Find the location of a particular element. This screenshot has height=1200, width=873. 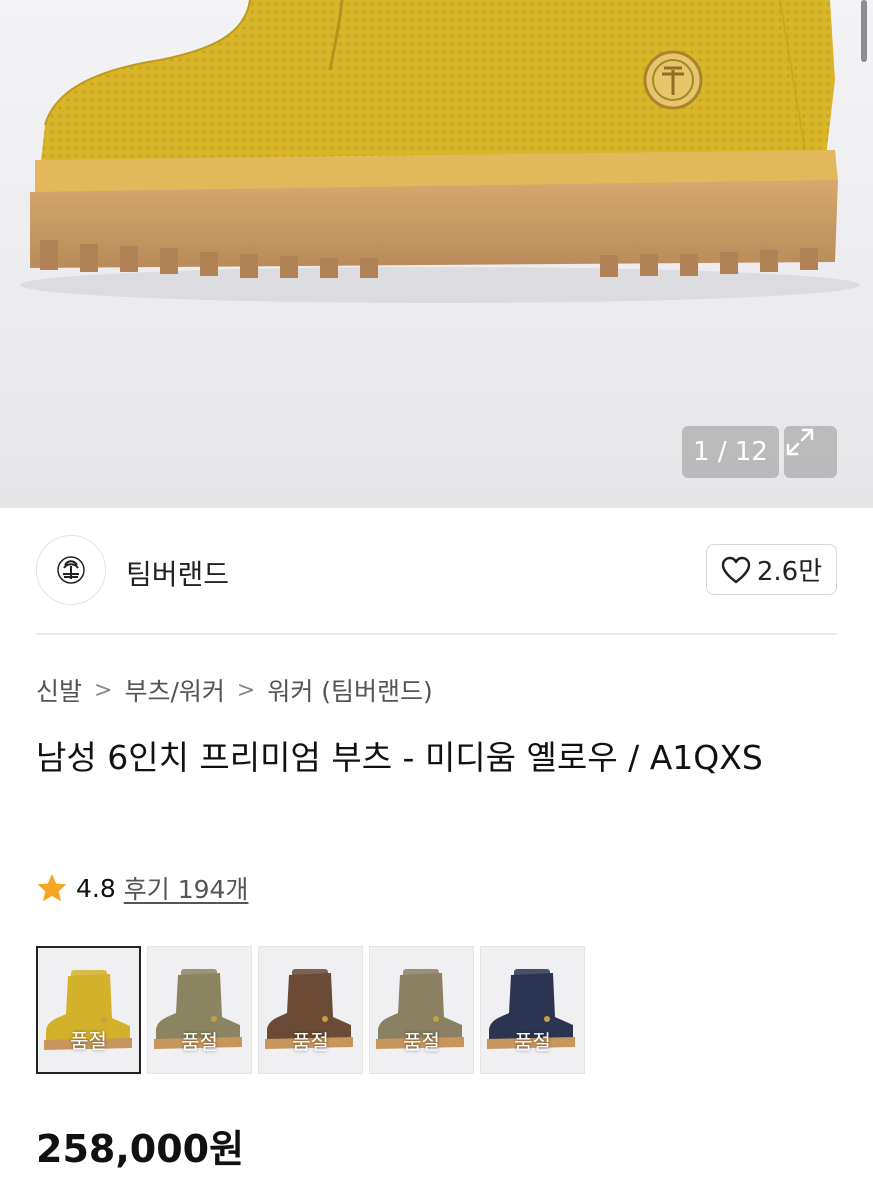

product-title: 남성 6인치 프리미엄 부츠 - 미디움 옐로우 / A1QXS is located at coordinates (399, 757).